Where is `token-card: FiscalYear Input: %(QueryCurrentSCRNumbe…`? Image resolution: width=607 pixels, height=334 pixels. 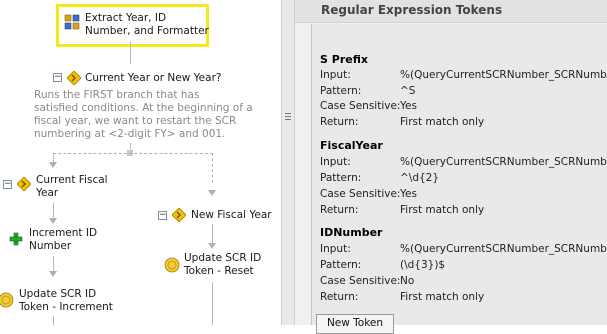
token-card: FiscalYear Input: %(QueryCurrentSCRNumbe… is located at coordinates (459, 174).